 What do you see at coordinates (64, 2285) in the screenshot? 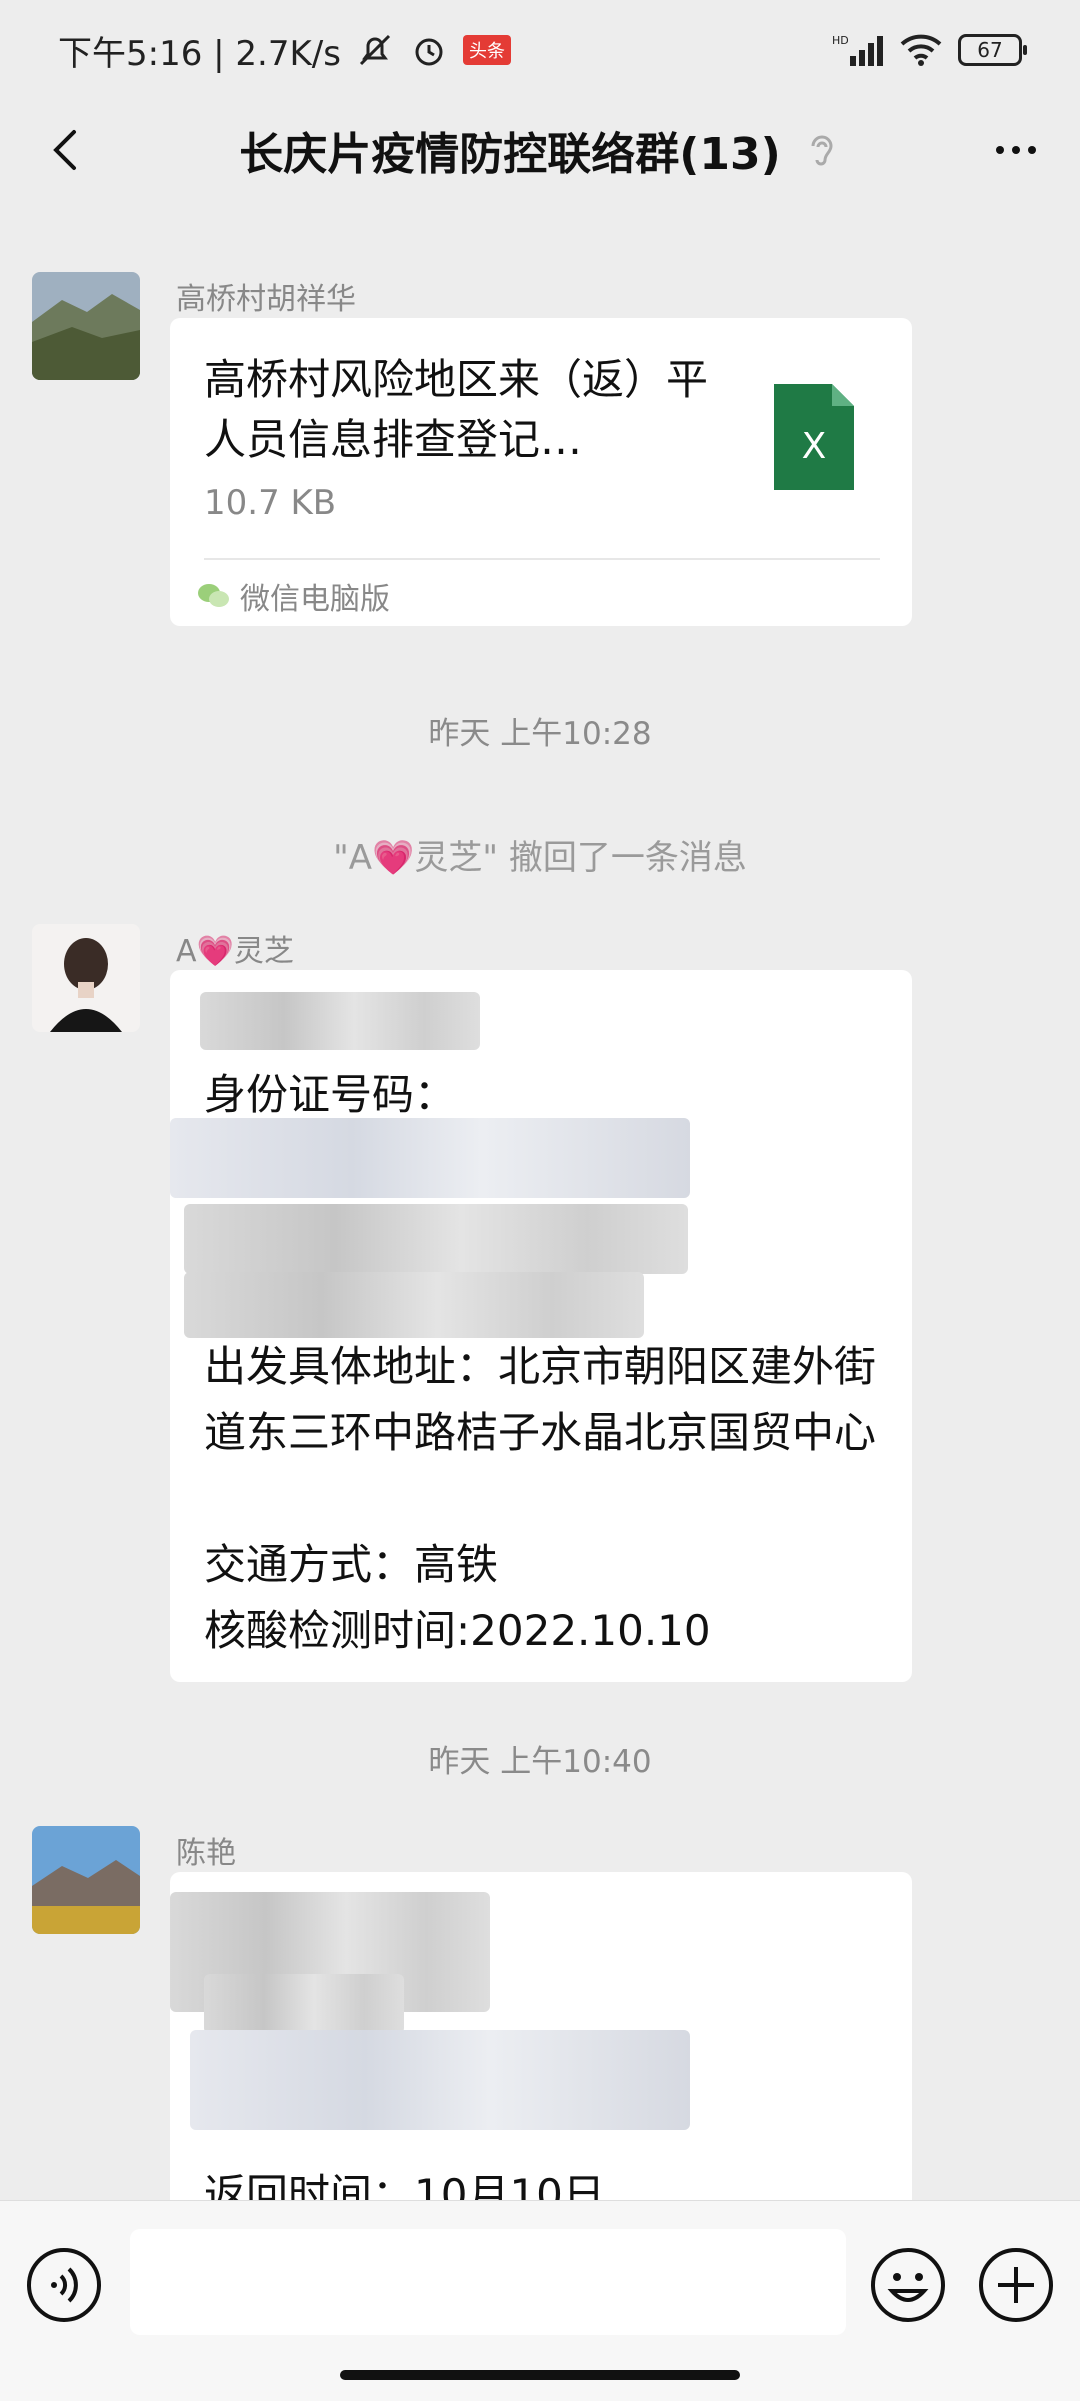
I see `voice-icon` at bounding box center [64, 2285].